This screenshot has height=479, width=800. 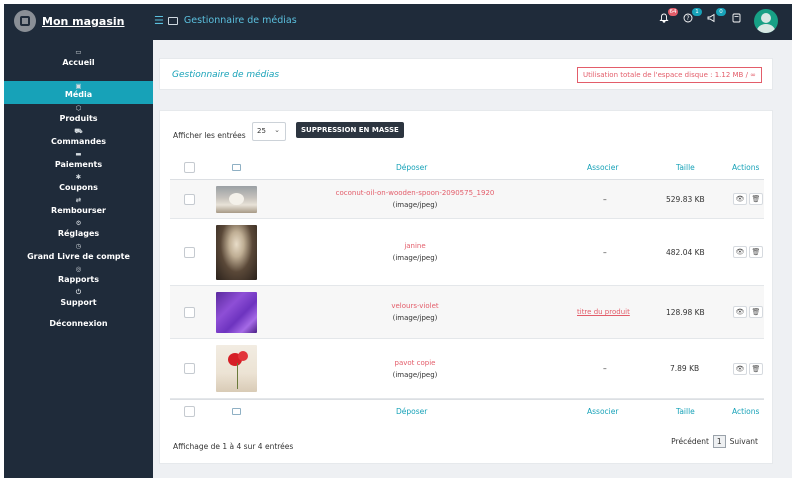 I want to click on sidebar-item-label: Rapports, so click(x=78, y=279).